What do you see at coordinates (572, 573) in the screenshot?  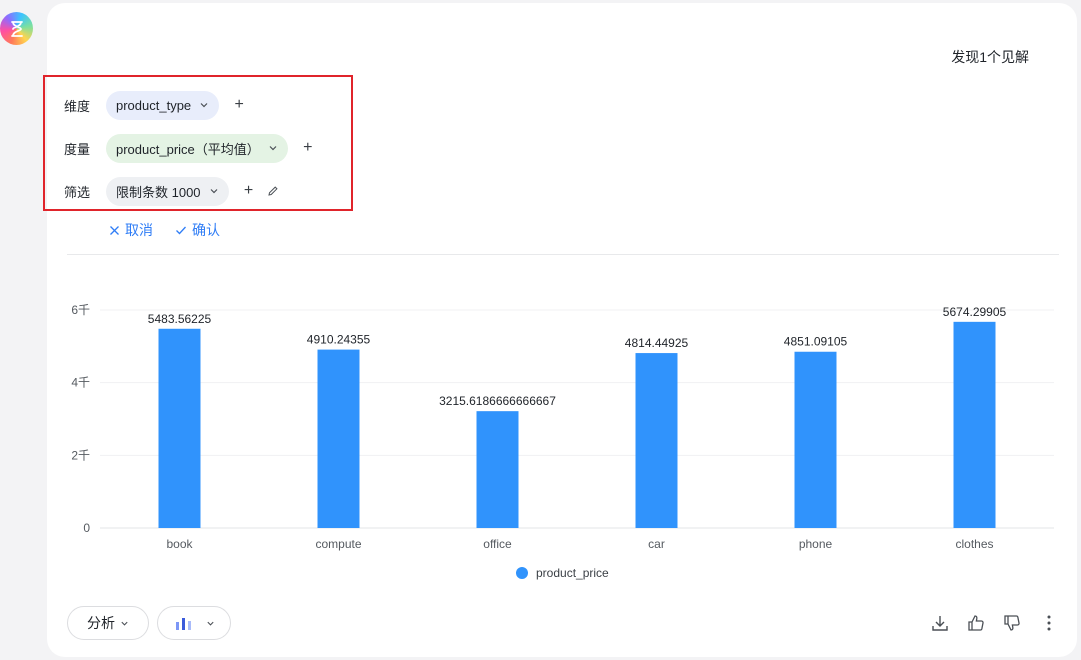 I see `legend-label: product_price` at bounding box center [572, 573].